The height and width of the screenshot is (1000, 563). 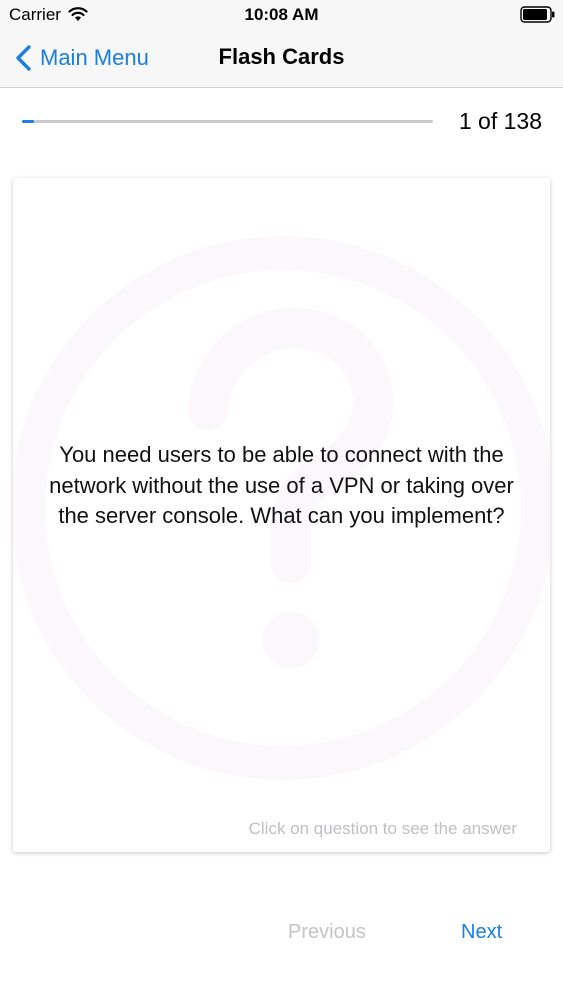 I want to click on card-hint: Click on question to see the answer, so click(x=382, y=828).